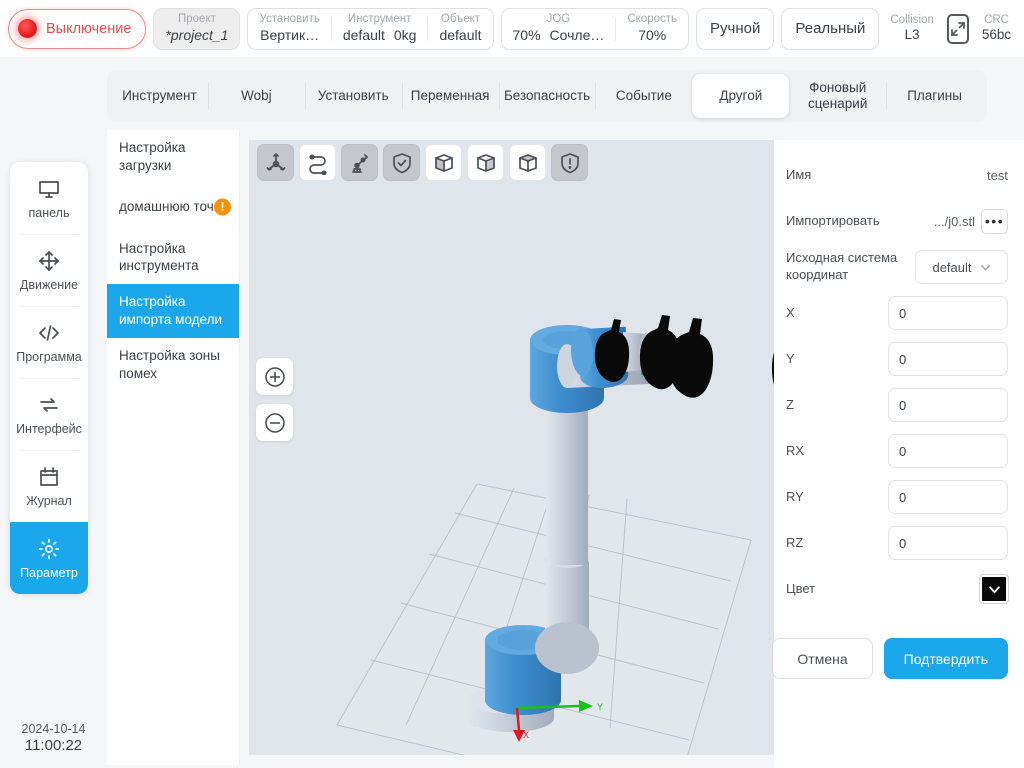 The image size is (1024, 768). I want to click on y-input, so click(948, 359).